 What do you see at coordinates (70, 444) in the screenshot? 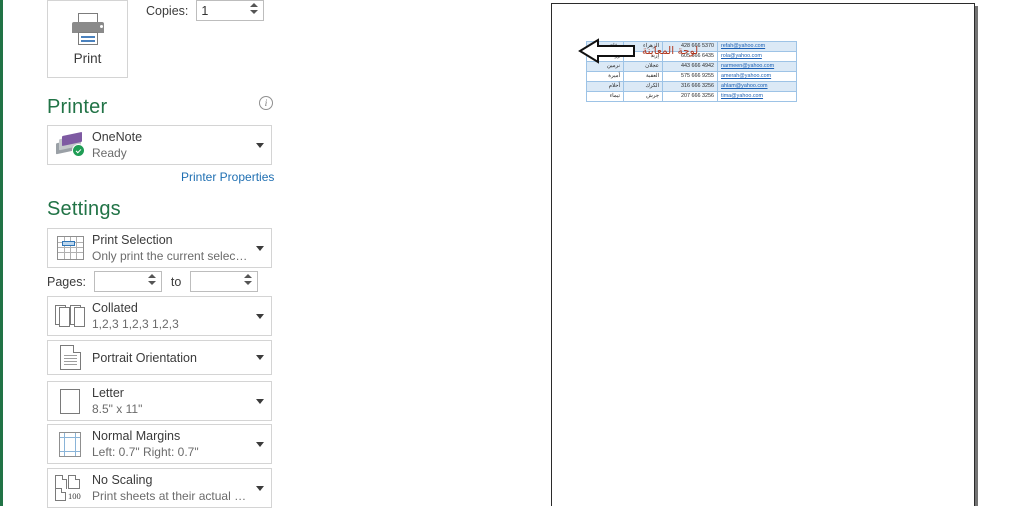
I see `margins-icon` at bounding box center [70, 444].